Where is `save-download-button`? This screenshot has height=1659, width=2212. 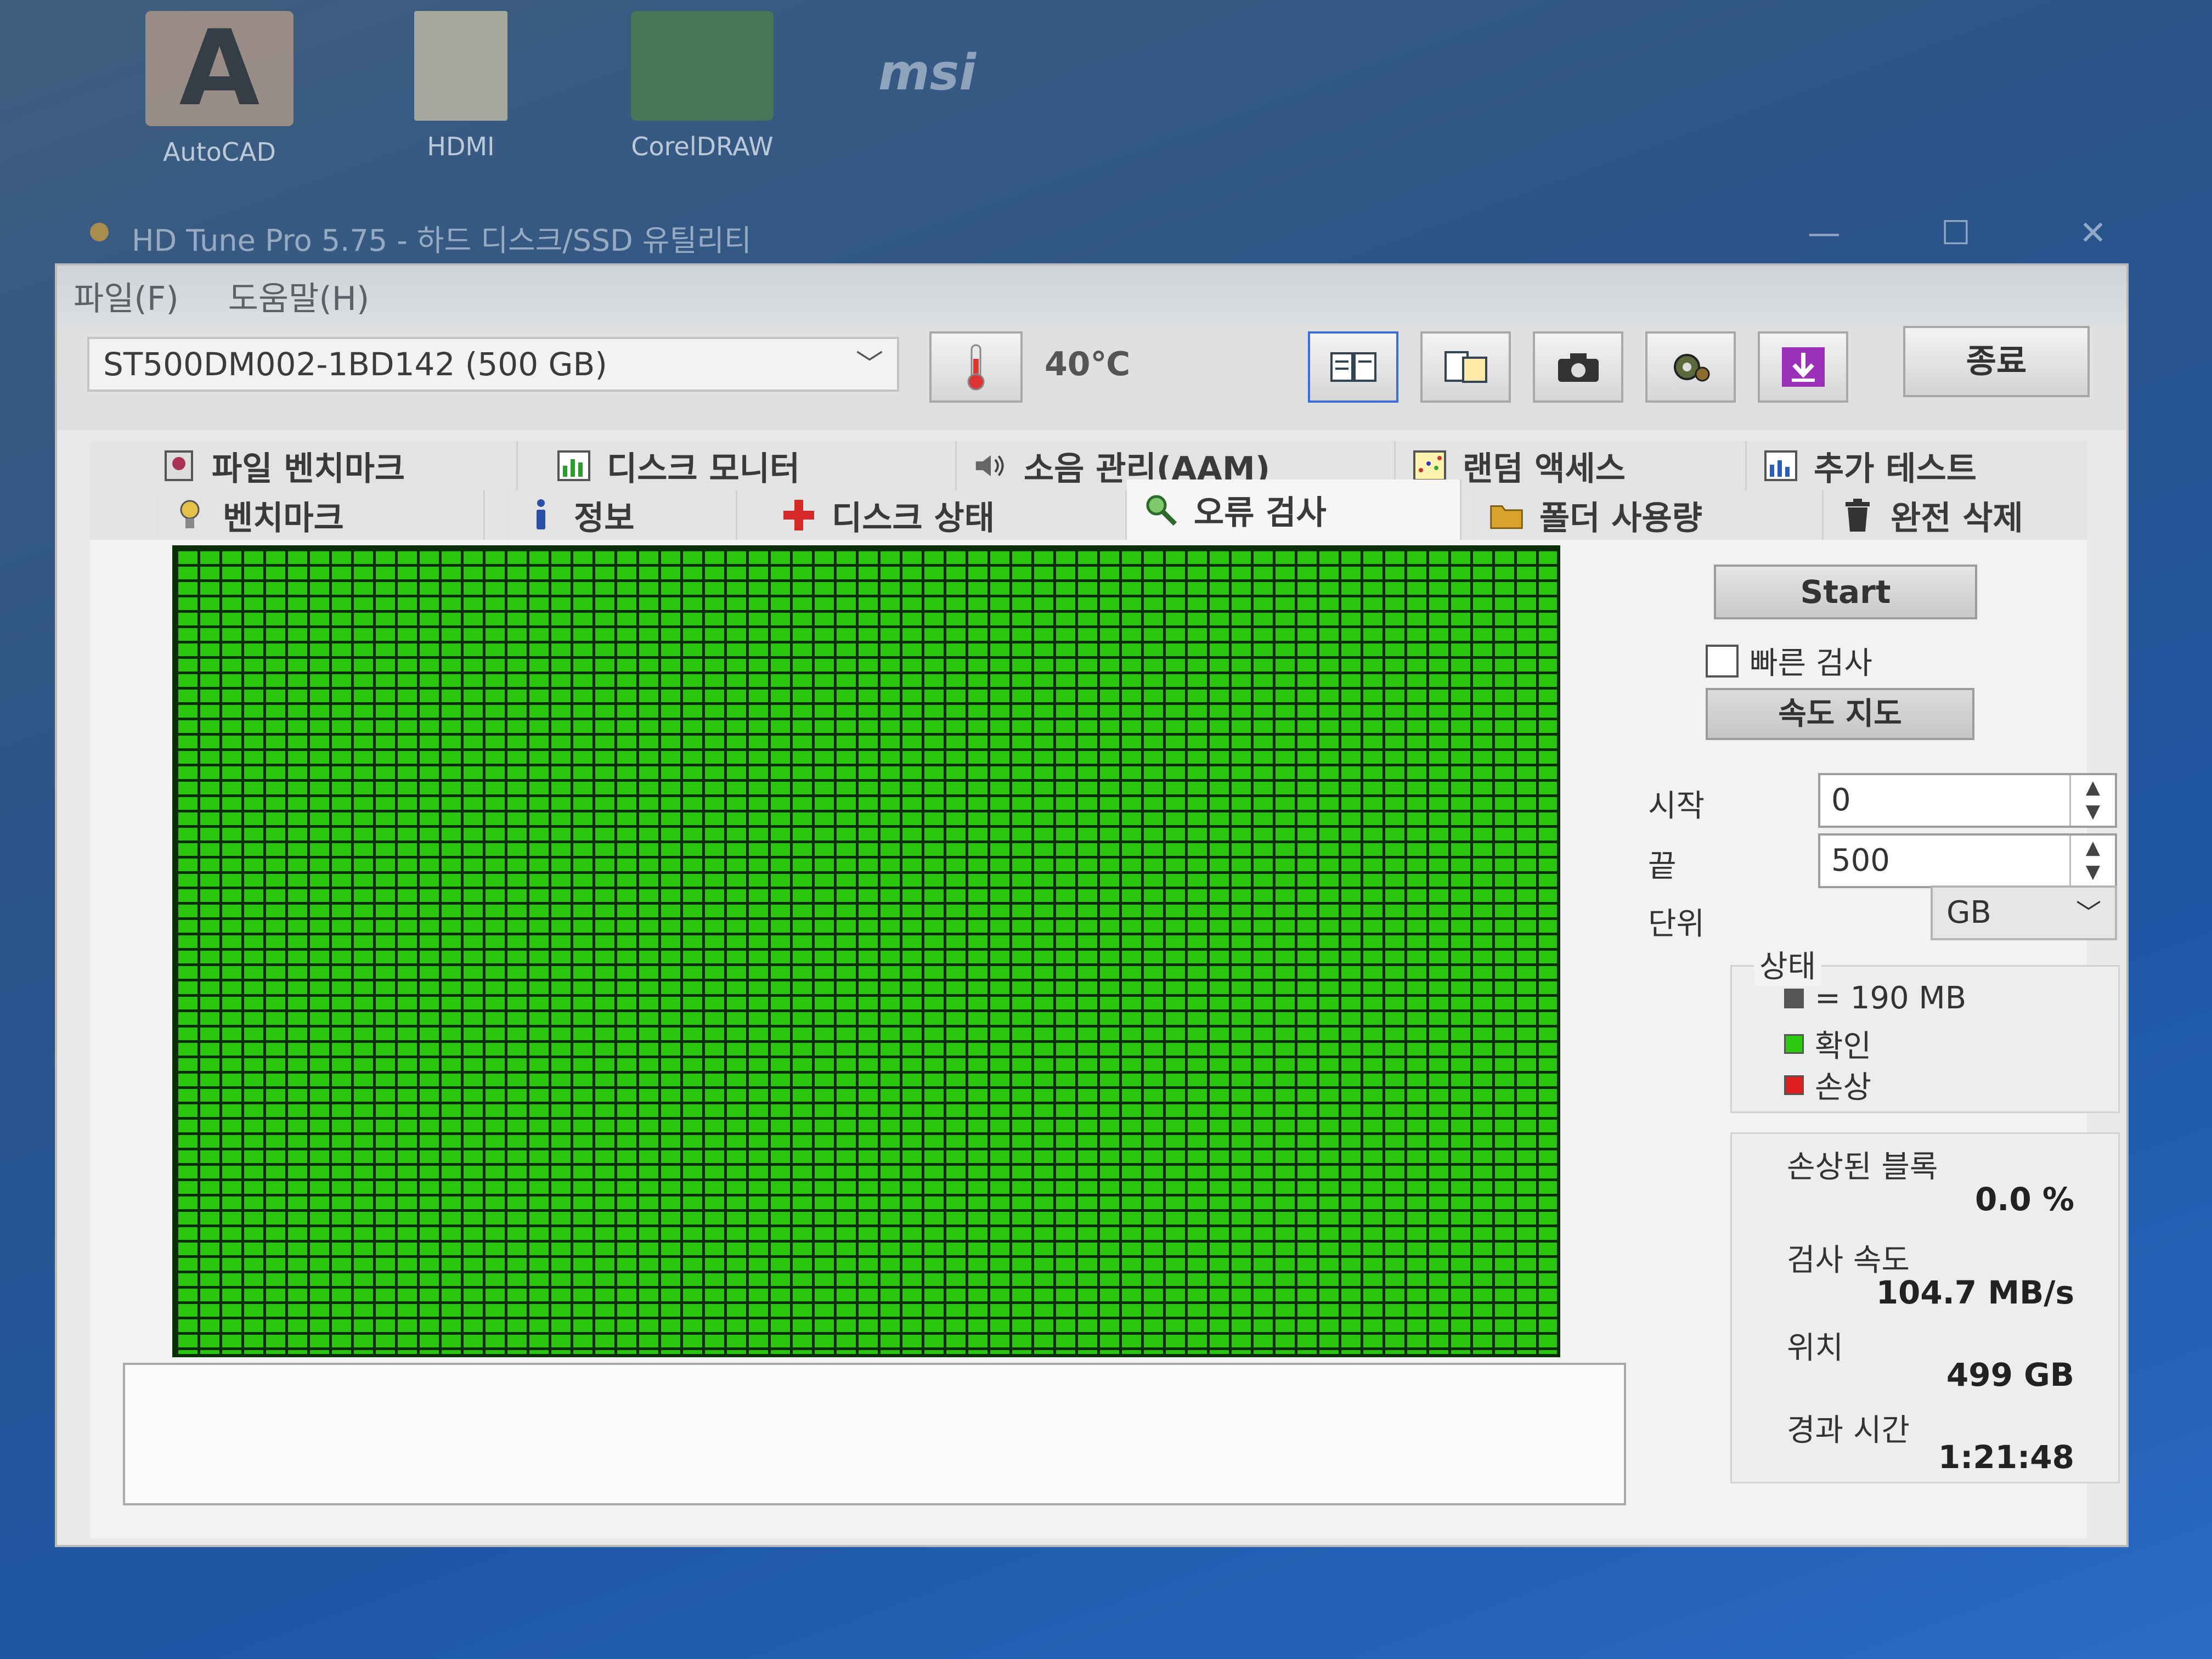 save-download-button is located at coordinates (1803, 367).